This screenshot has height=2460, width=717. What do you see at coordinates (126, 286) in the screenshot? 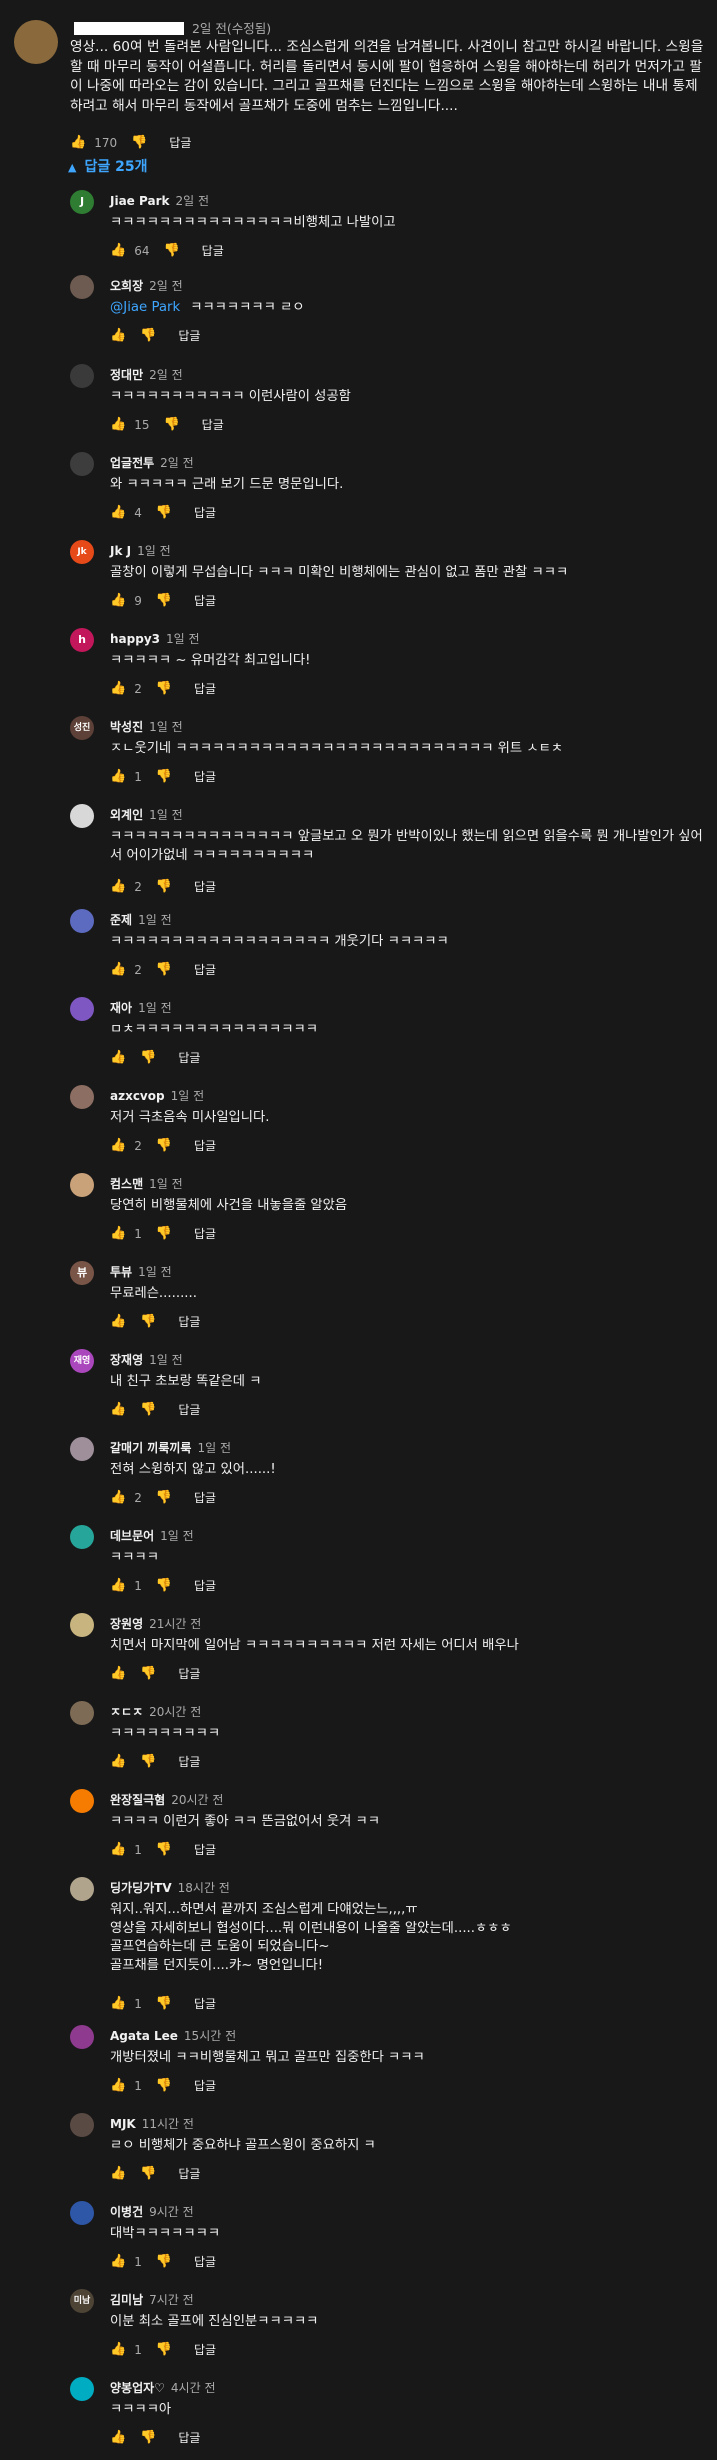
I see `comment-author: 오희장` at bounding box center [126, 286].